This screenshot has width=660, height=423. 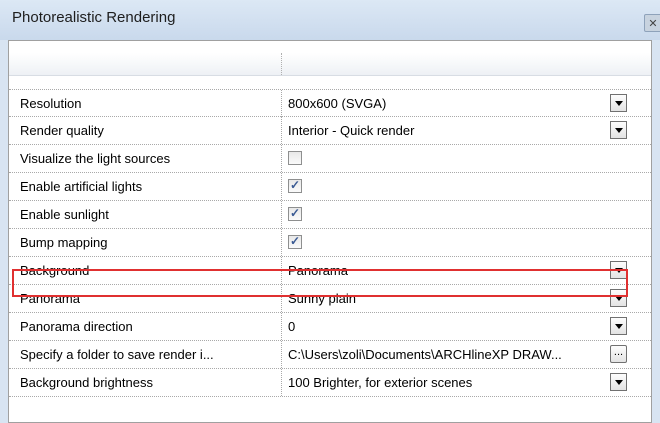 I want to click on property-label: Background, so click(x=55, y=270).